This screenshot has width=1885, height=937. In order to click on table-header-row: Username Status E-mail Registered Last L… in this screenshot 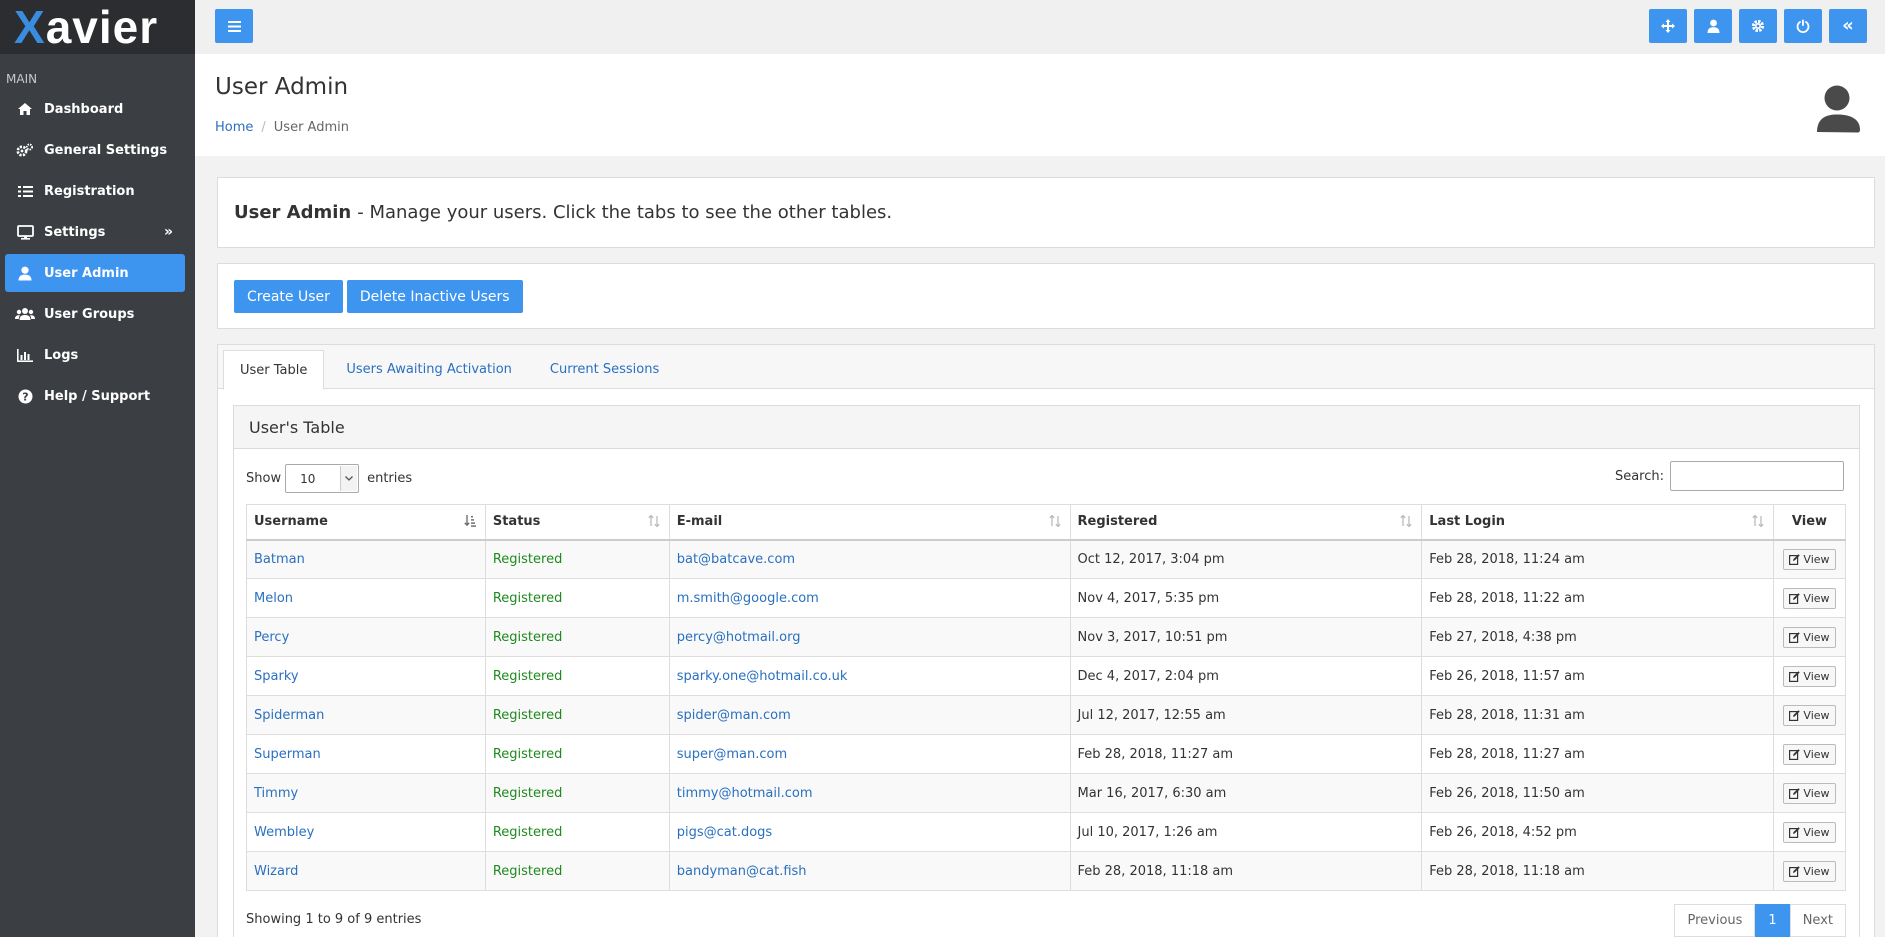, I will do `click(1046, 522)`.